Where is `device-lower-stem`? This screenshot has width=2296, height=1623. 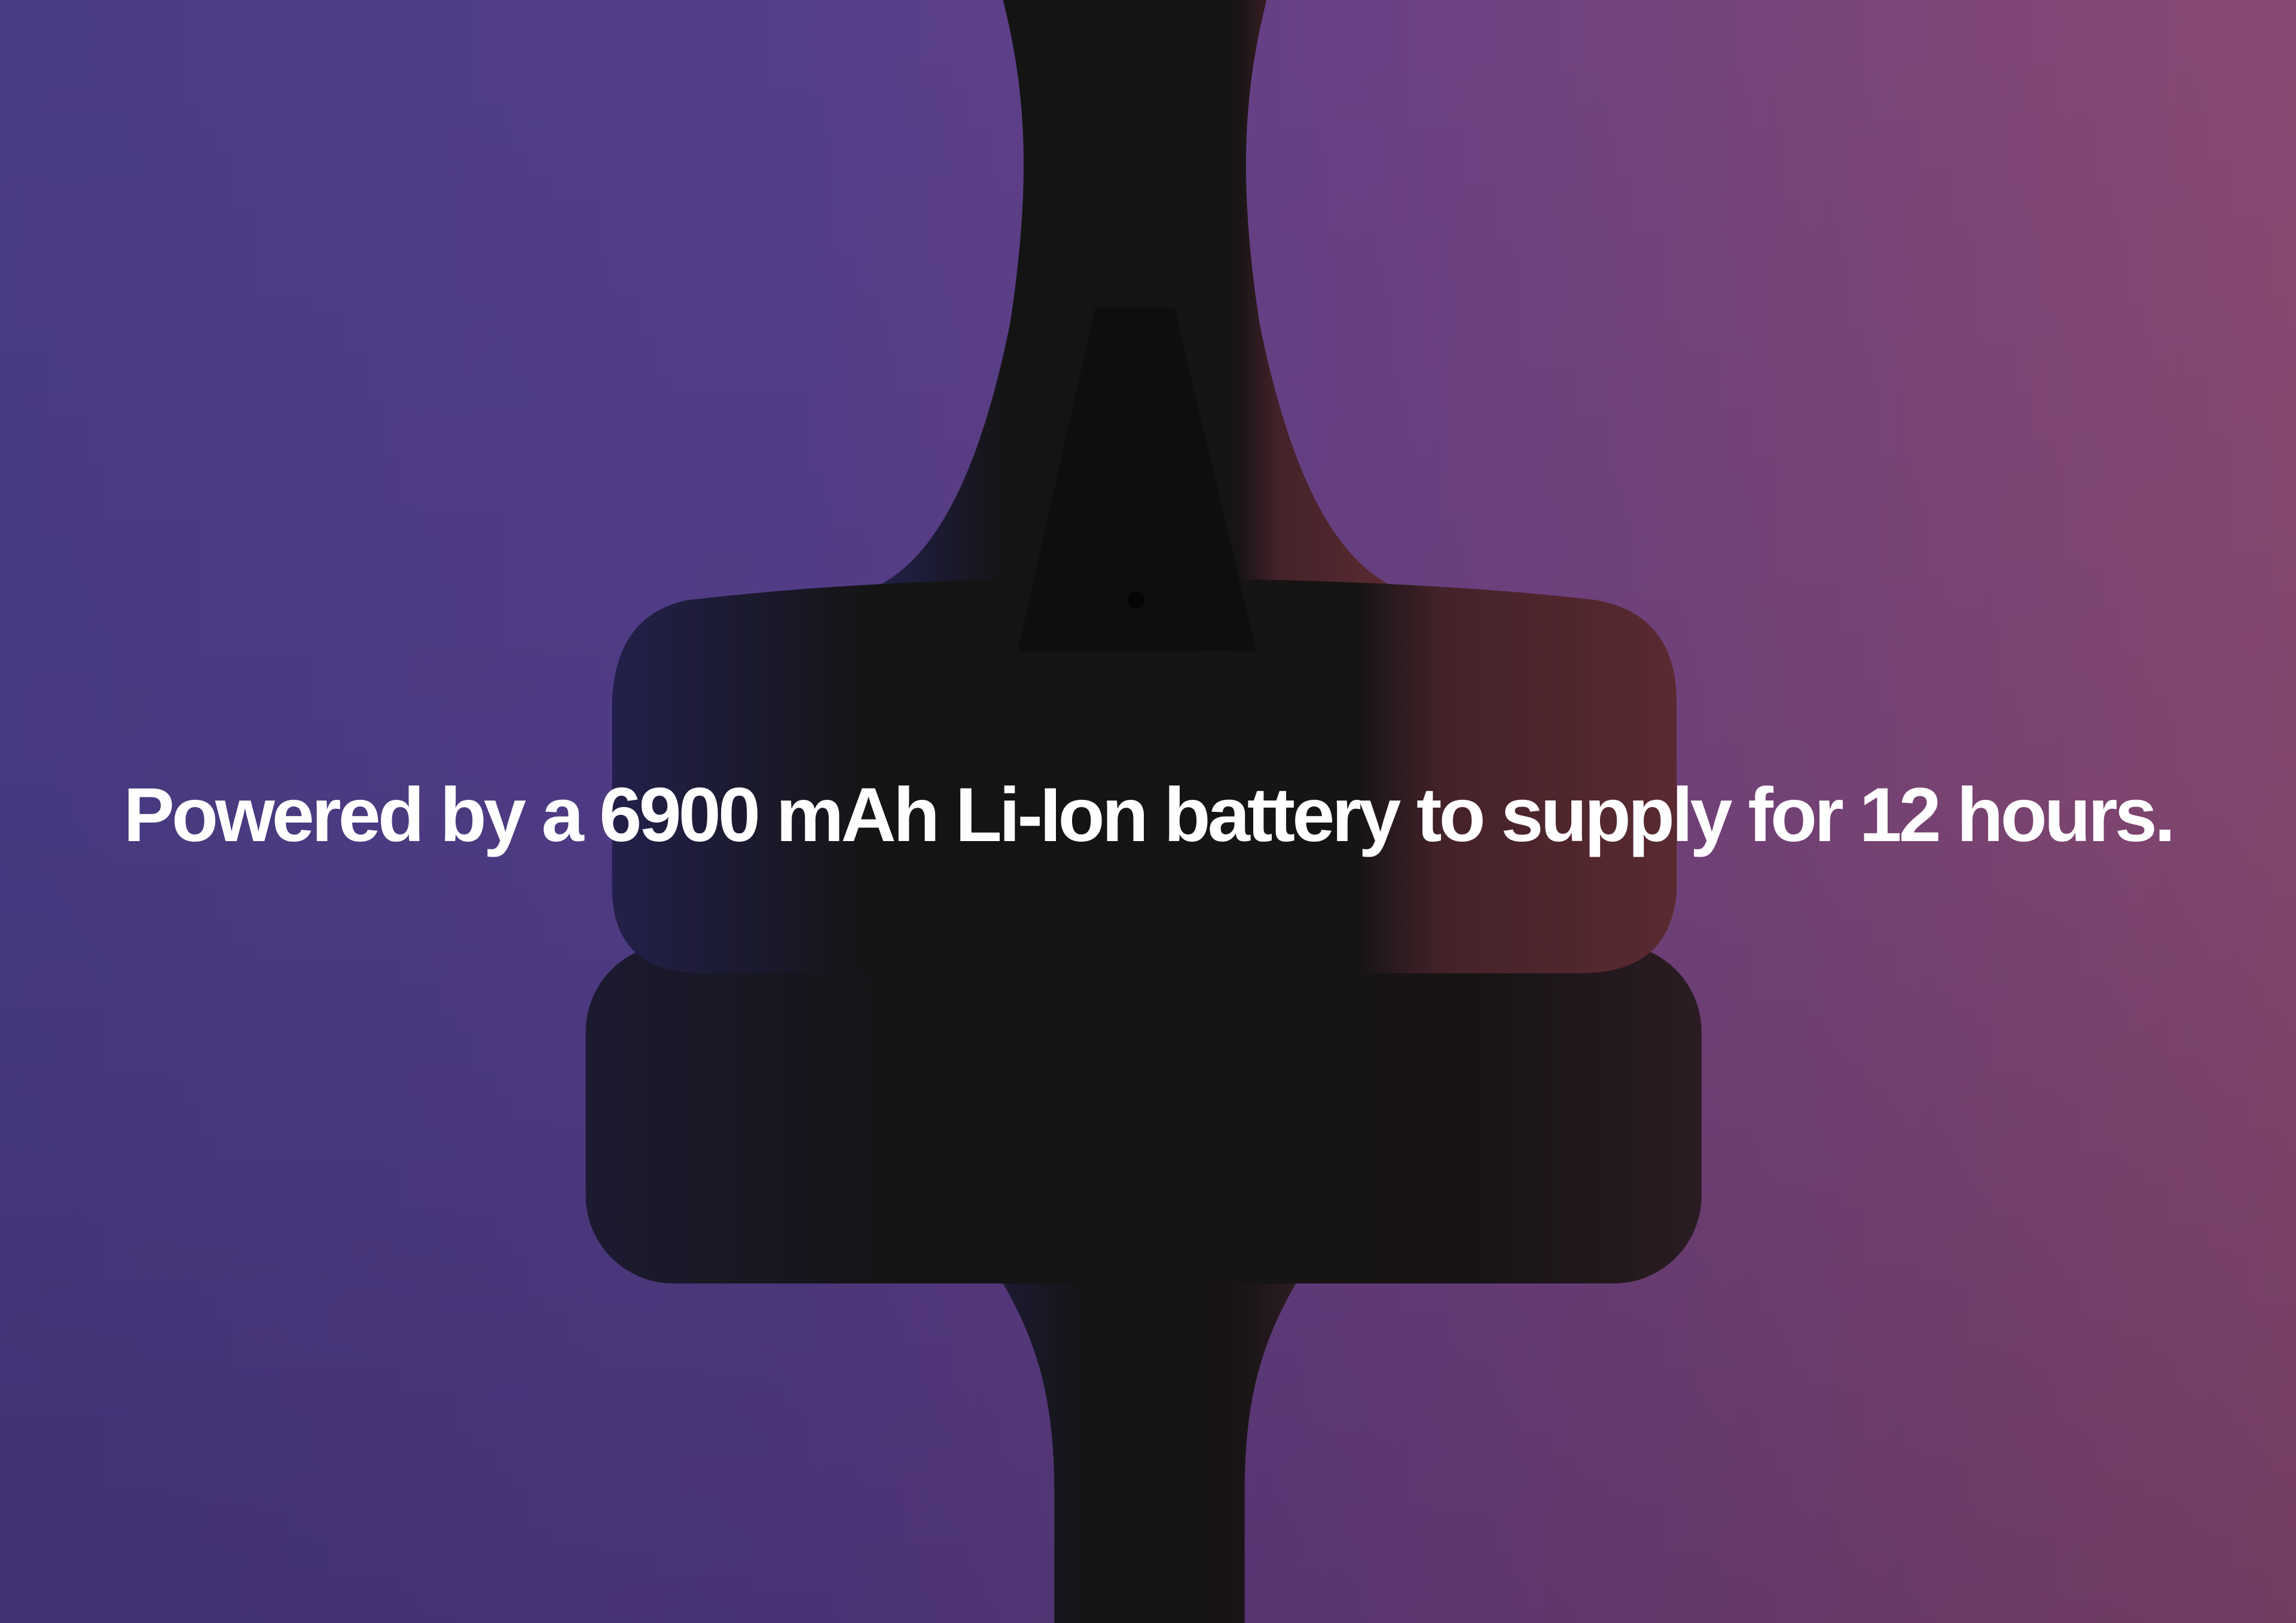
device-lower-stem is located at coordinates (1149, 1453).